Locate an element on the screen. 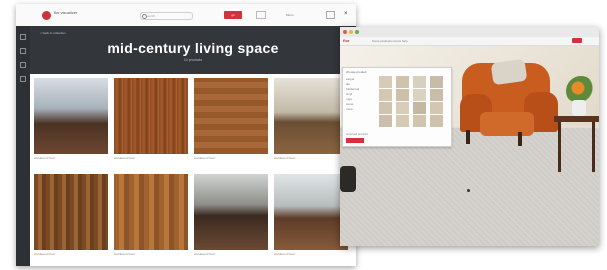  location-field is located at coordinates (205, 15).